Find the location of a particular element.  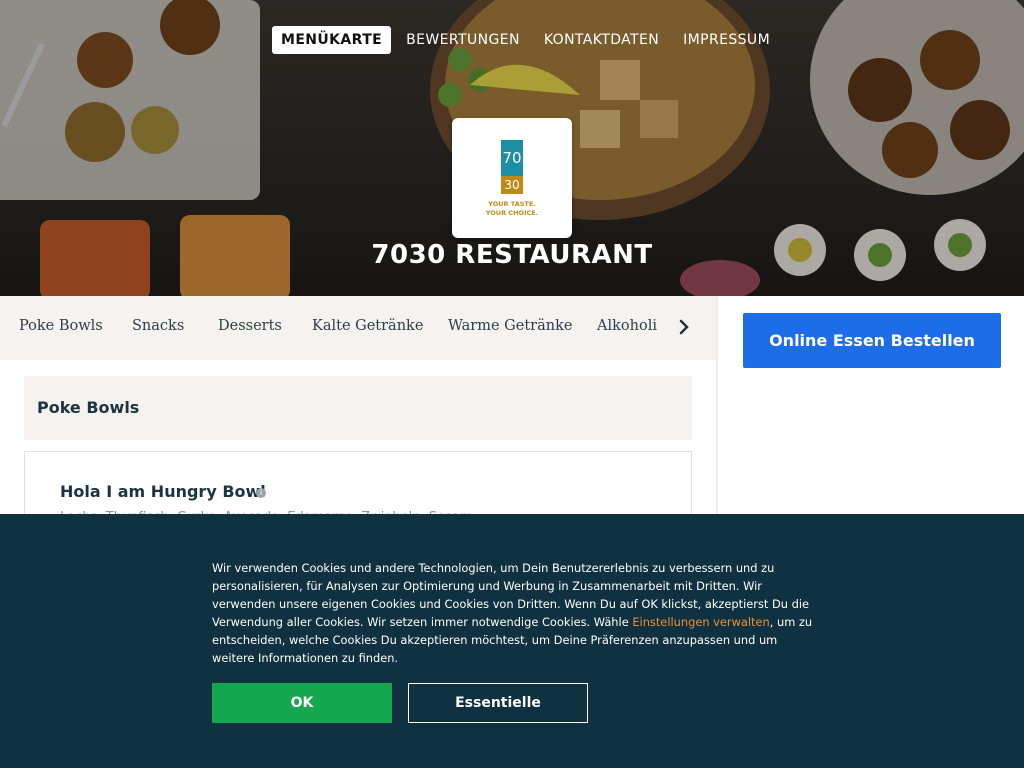

logo-bottom-number: 30 is located at coordinates (512, 185).